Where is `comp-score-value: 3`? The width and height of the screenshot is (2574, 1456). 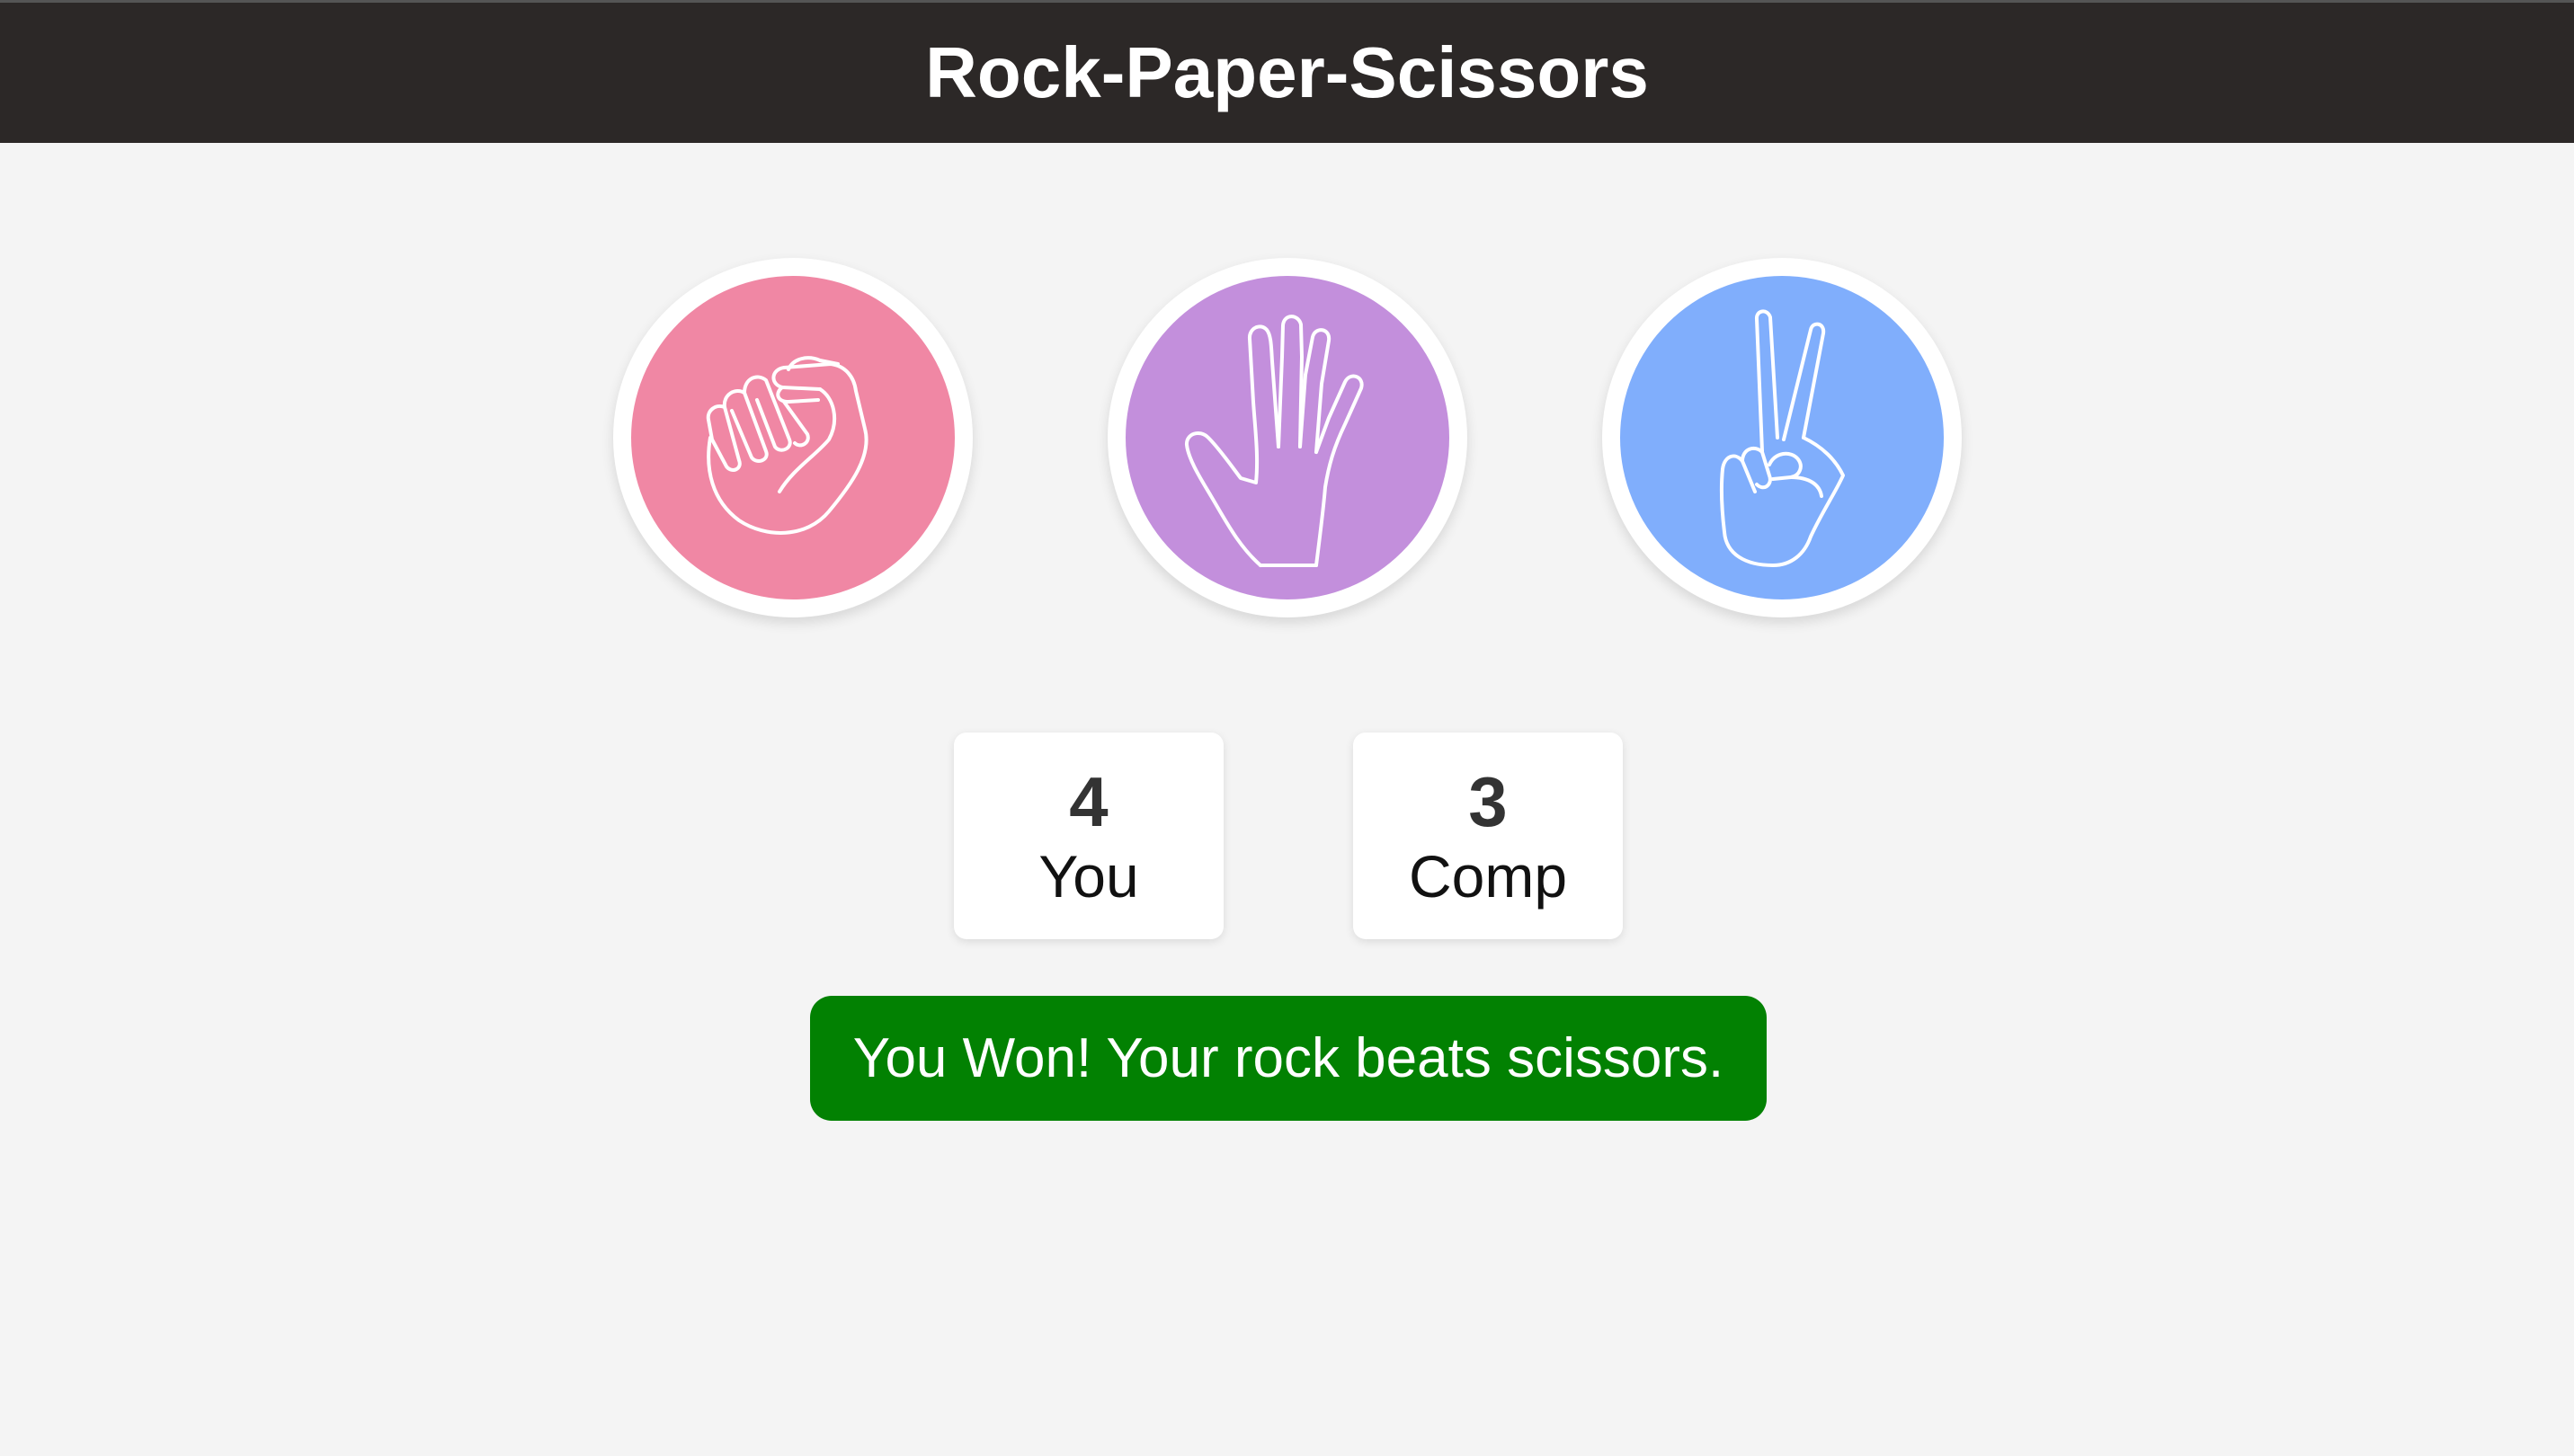 comp-score-value: 3 is located at coordinates (1488, 802).